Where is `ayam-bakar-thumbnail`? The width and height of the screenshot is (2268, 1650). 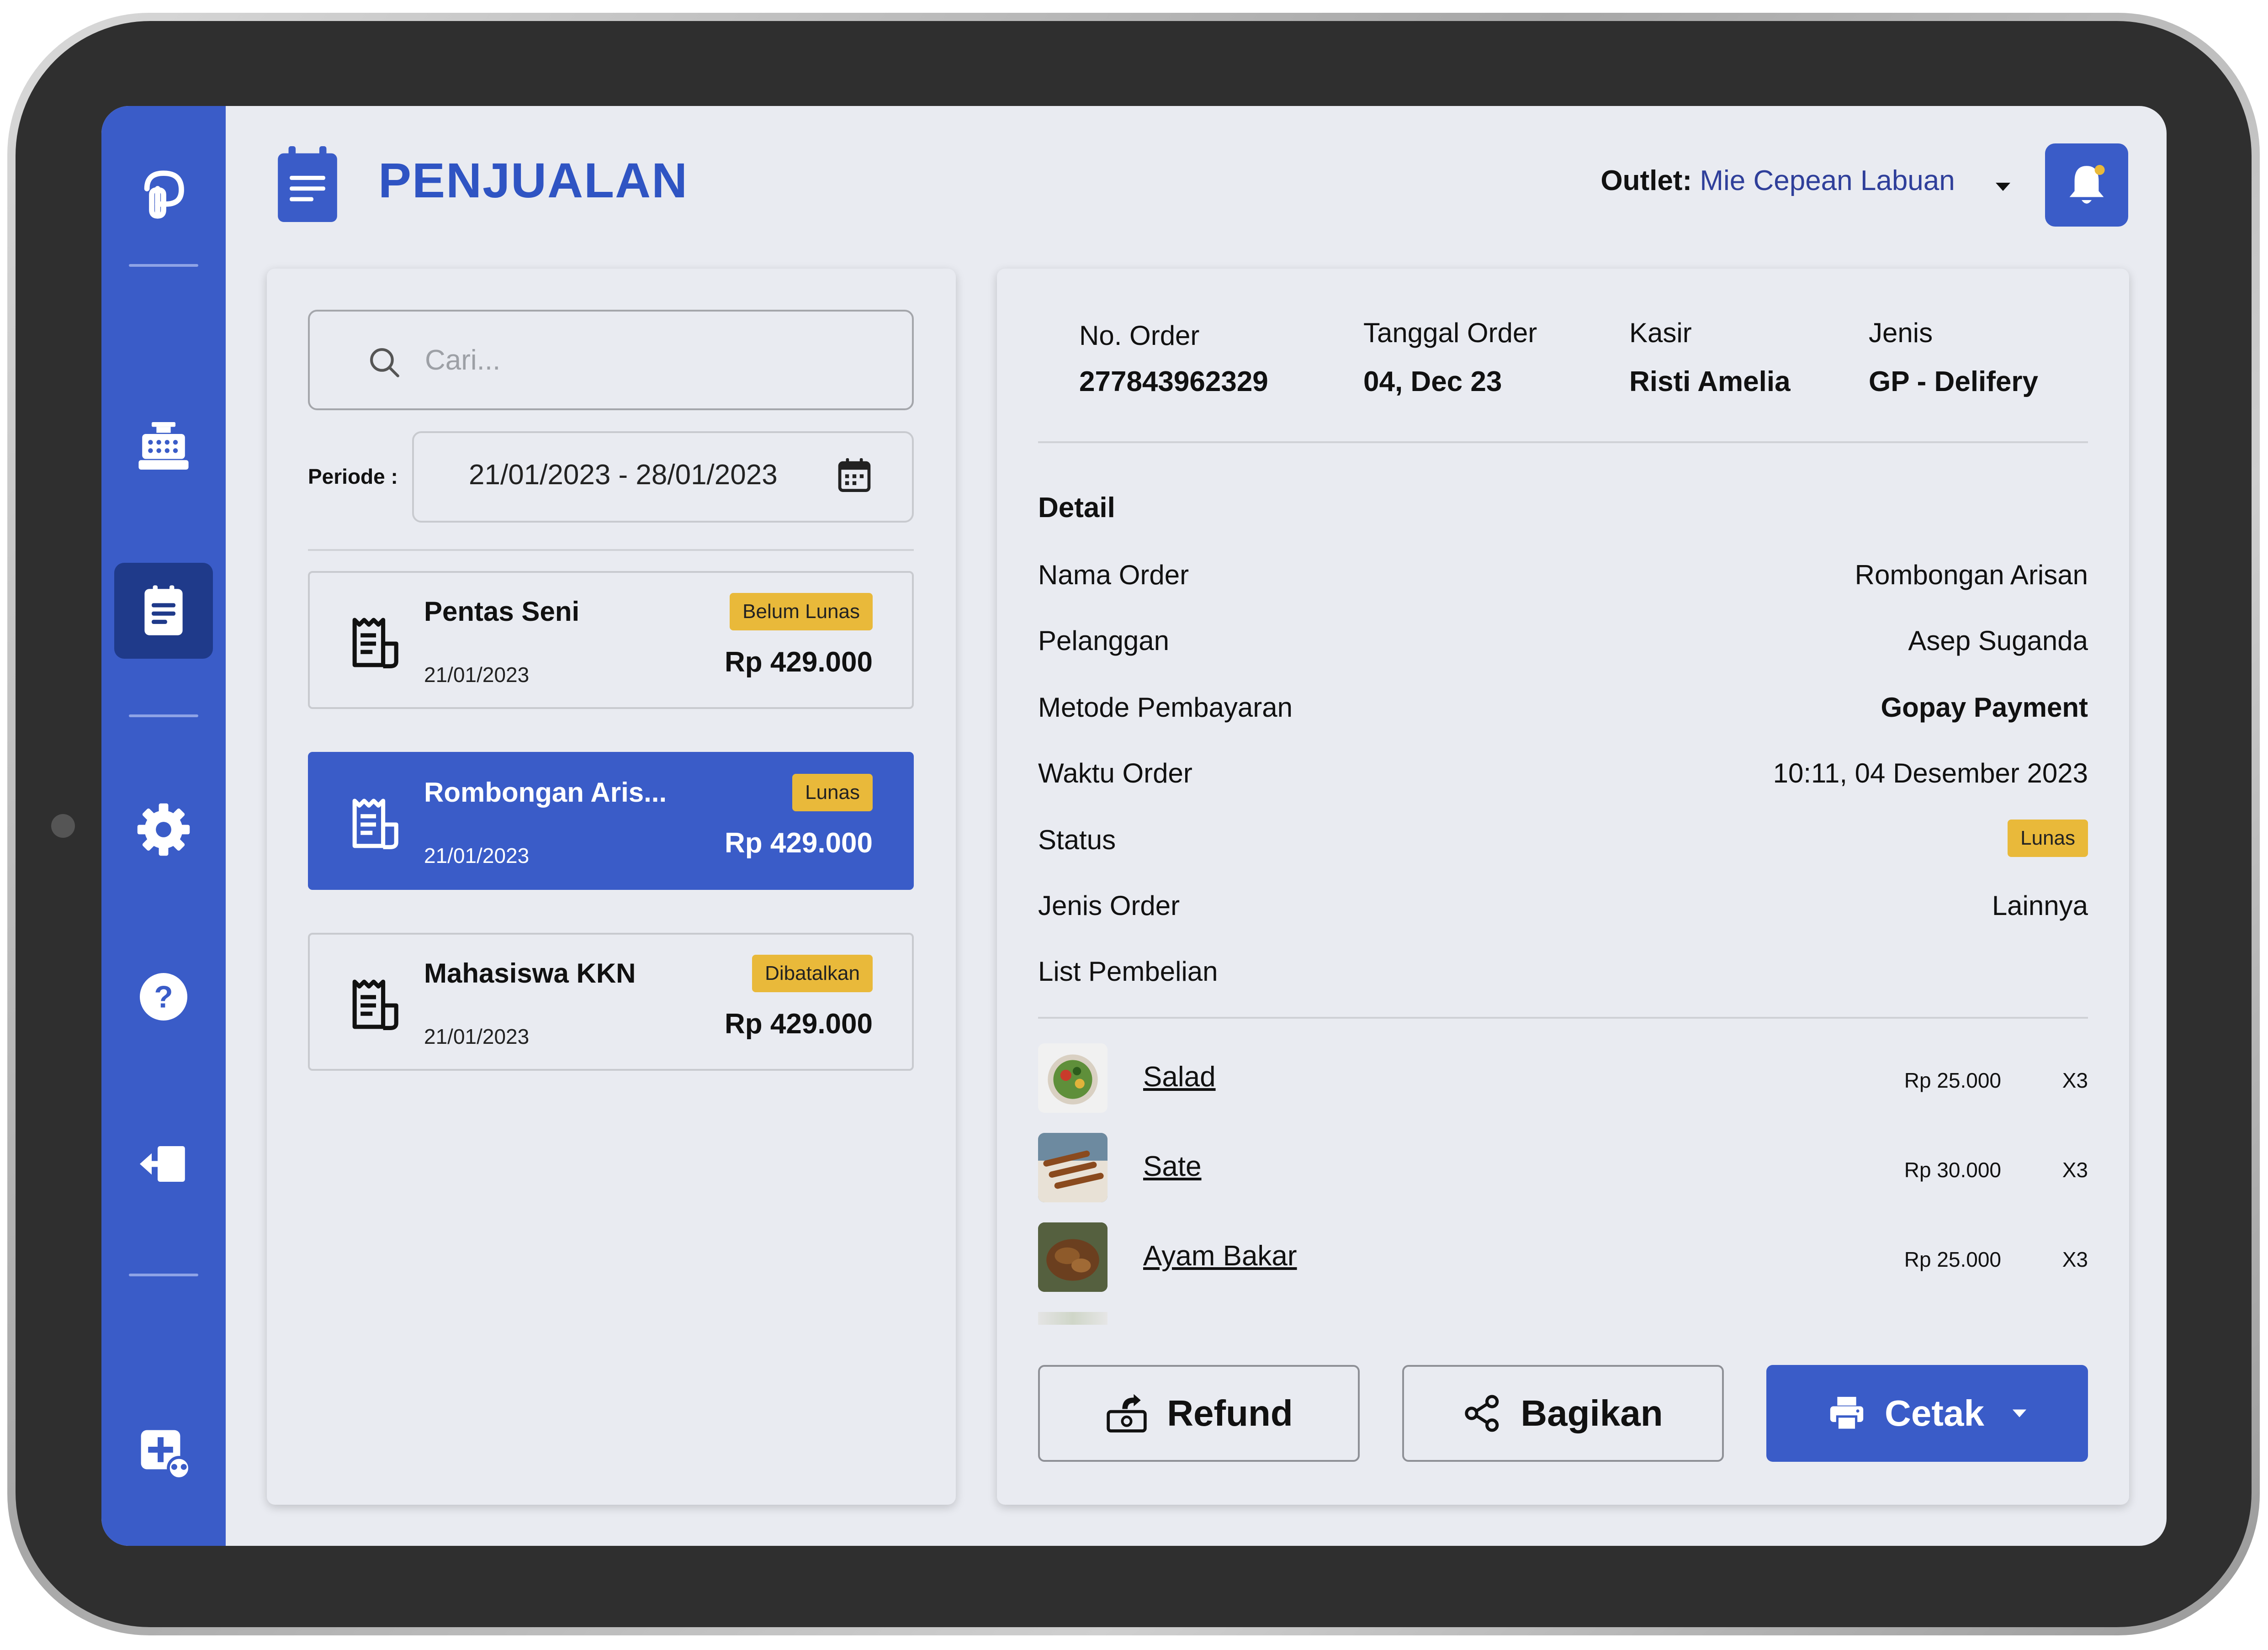 ayam-bakar-thumbnail is located at coordinates (1073, 1257).